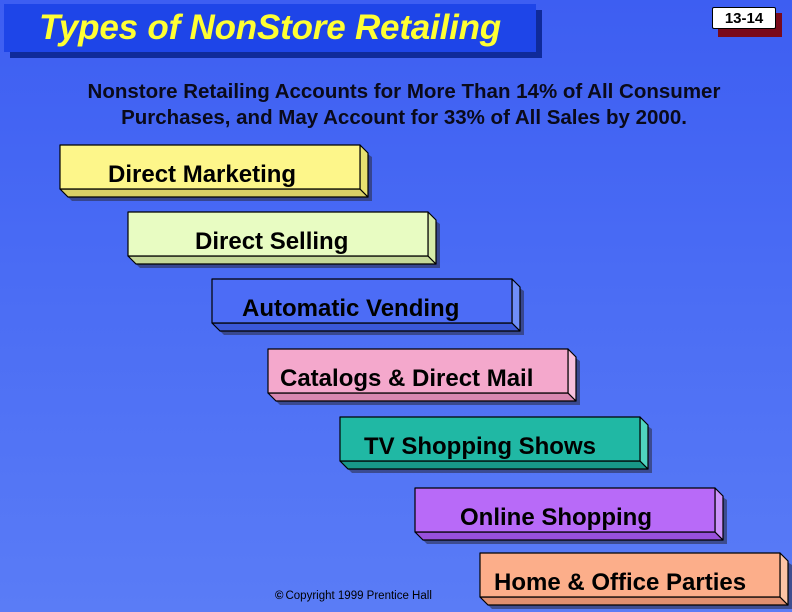  Describe the element at coordinates (272, 241) in the screenshot. I see `box-label: Direct Selling` at that location.